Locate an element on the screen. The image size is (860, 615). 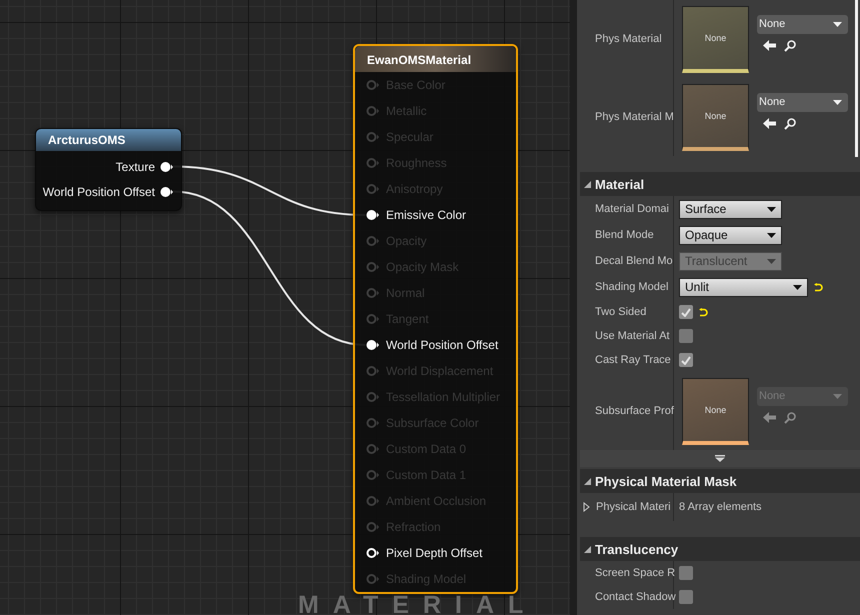
property-label: Shading Model is located at coordinates (631, 287).